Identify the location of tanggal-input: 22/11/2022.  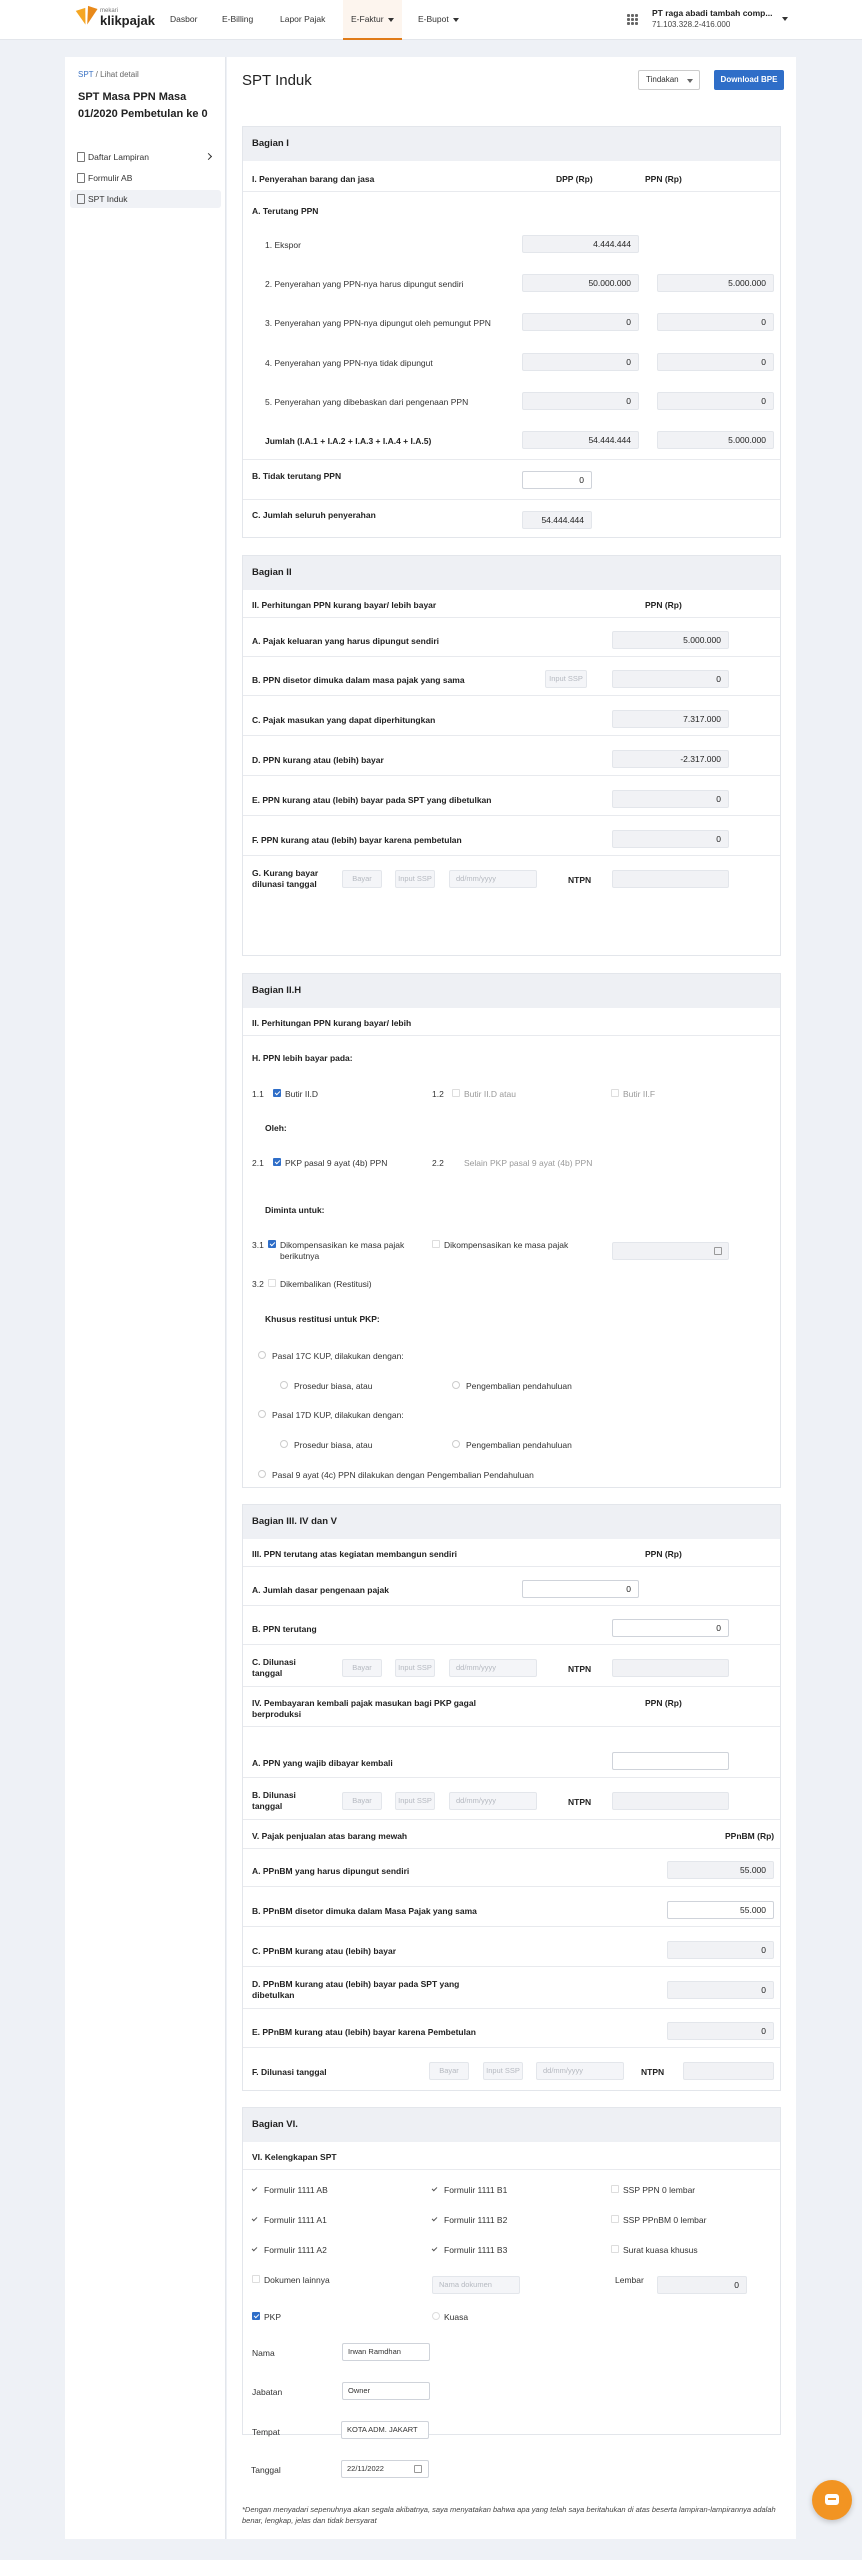
(385, 2469).